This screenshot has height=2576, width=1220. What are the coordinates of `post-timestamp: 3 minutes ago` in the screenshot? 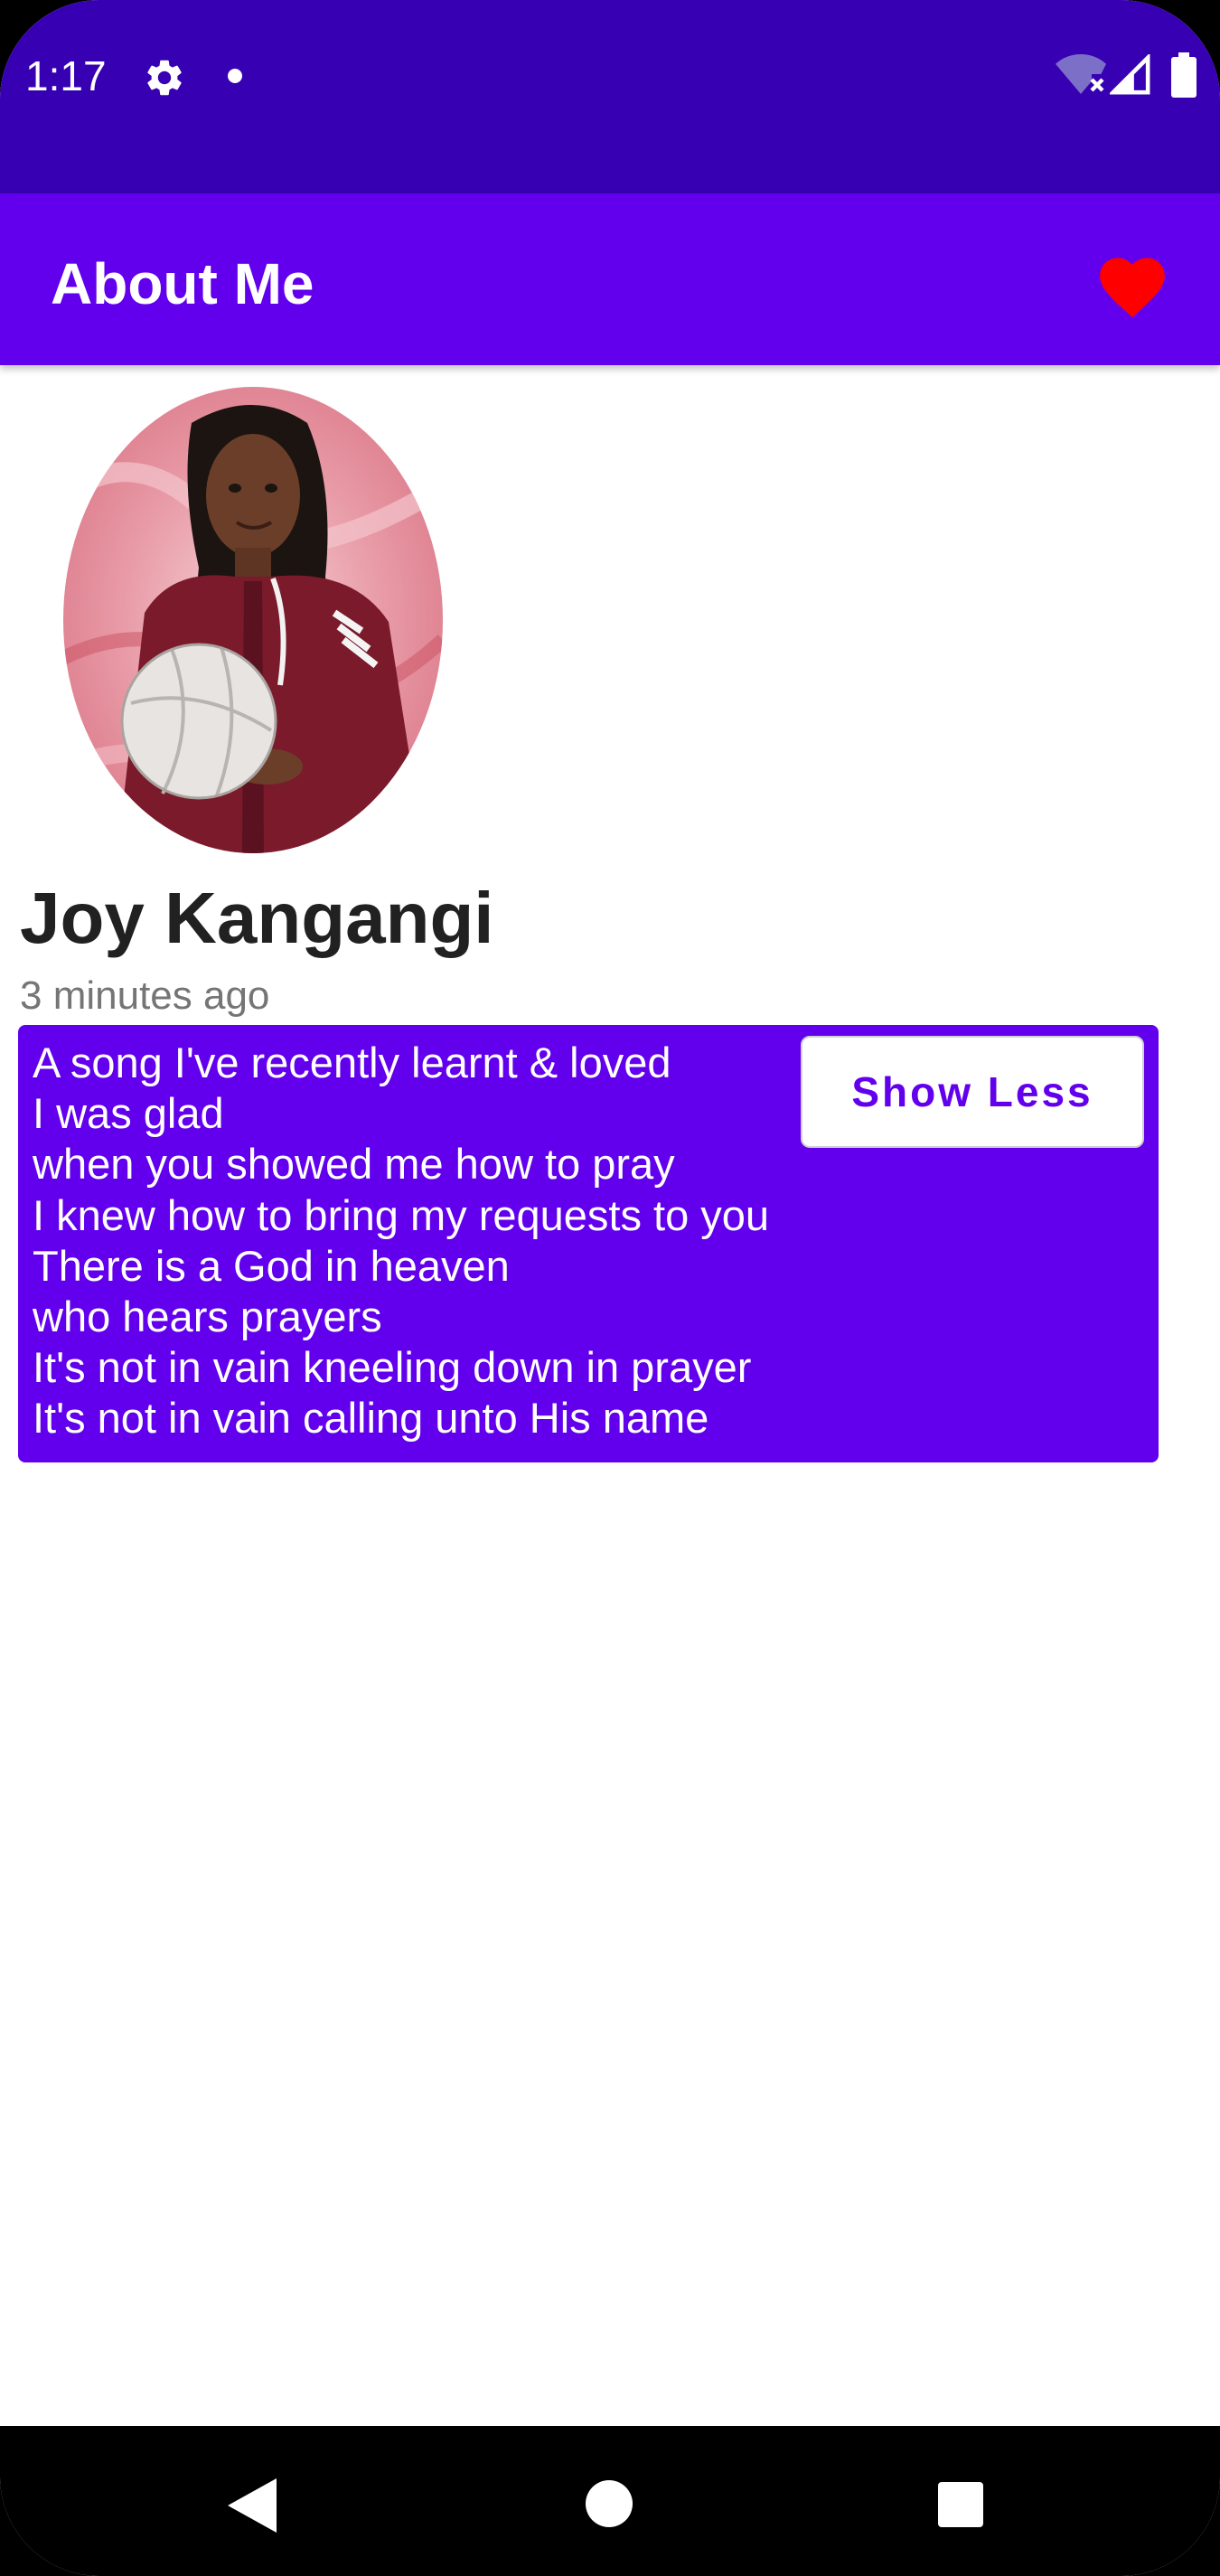 It's located at (145, 996).